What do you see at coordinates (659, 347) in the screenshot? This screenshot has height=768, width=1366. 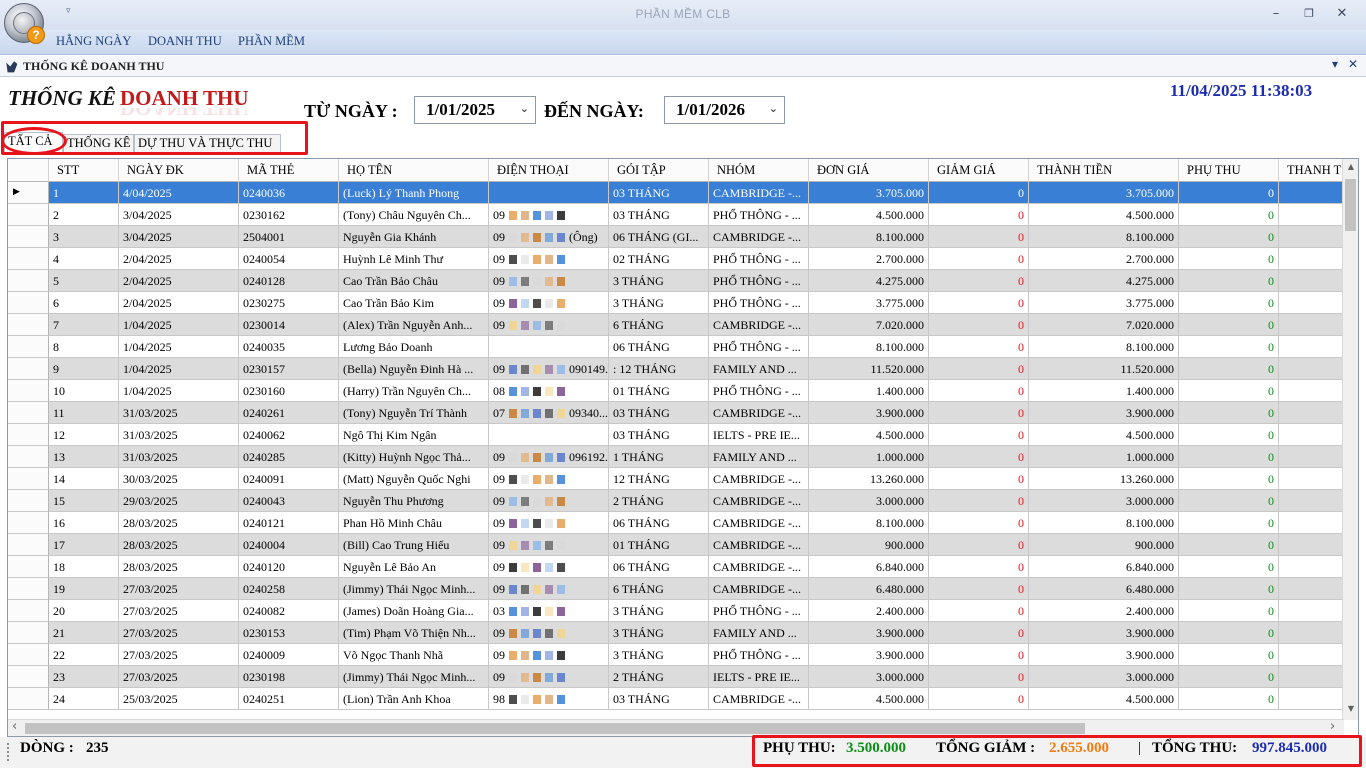 I see `cell-pkg: 06 THÁNG` at bounding box center [659, 347].